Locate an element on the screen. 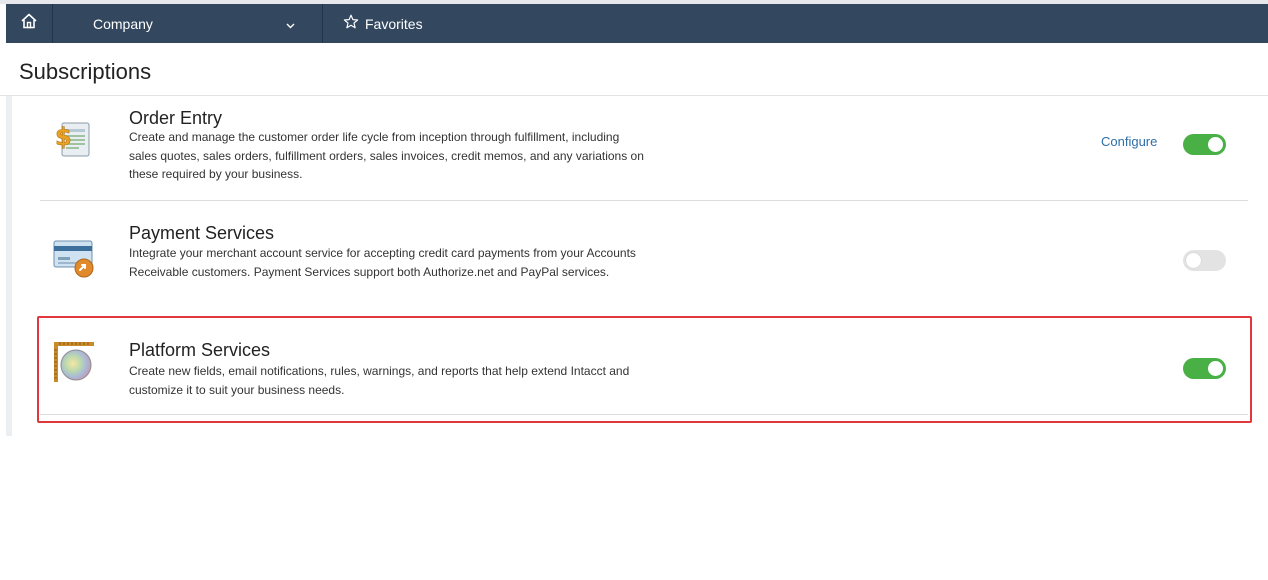  page-title: Subscriptions is located at coordinates (85, 71).